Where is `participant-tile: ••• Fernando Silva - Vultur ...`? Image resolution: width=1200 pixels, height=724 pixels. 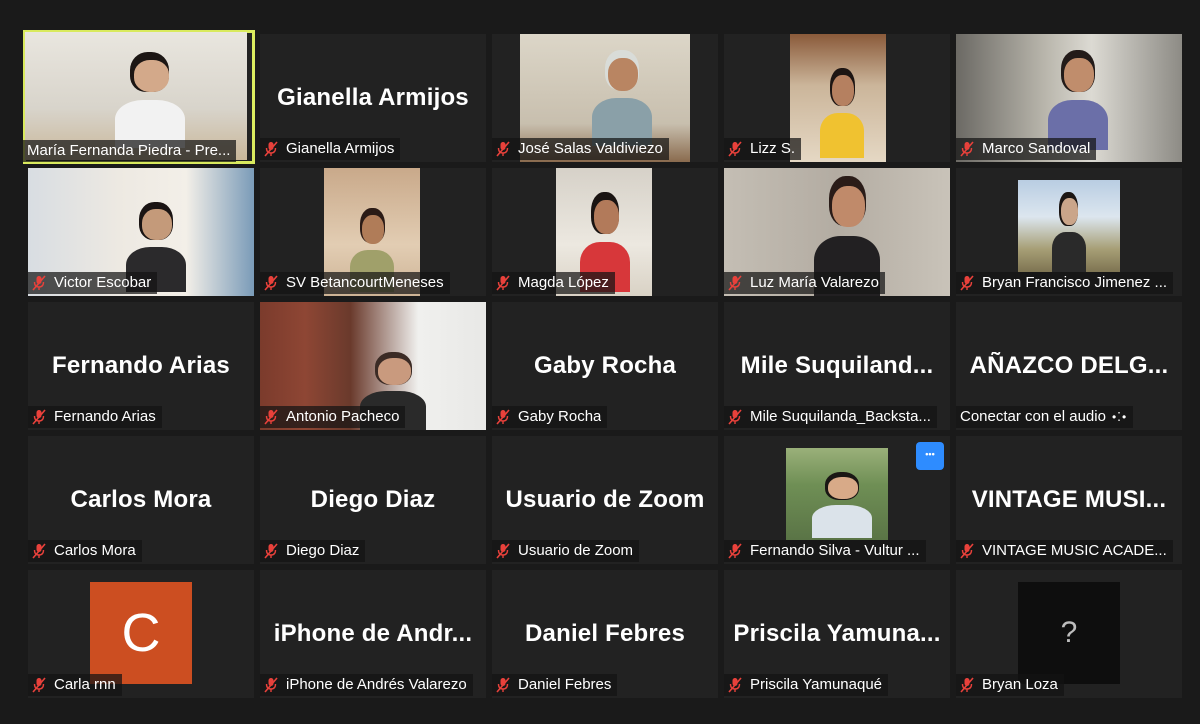 participant-tile: ••• Fernando Silva - Vultur ... is located at coordinates (837, 500).